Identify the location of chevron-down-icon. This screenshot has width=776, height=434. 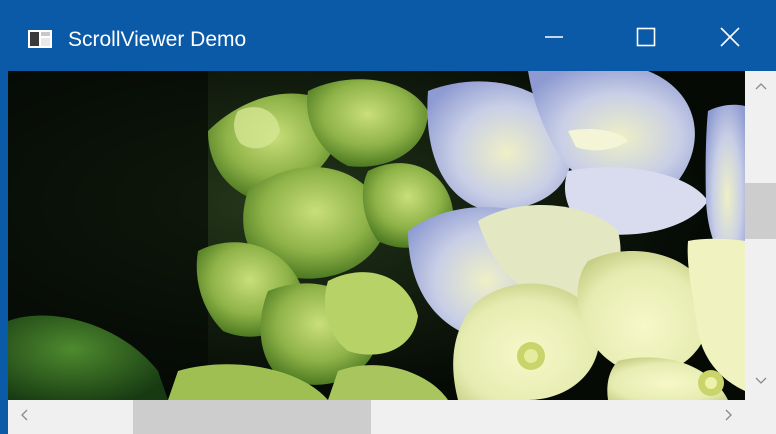
(761, 383).